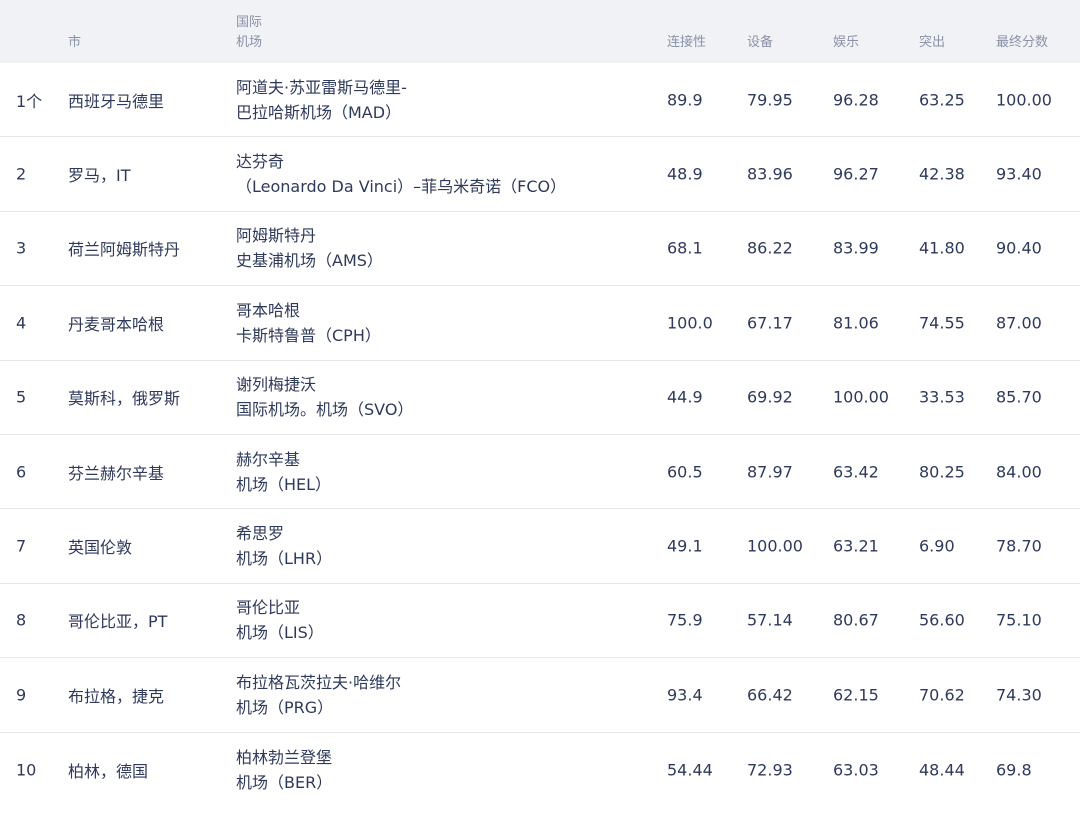 This screenshot has width=1080, height=822. I want to click on outstanding-cell: 70.62, so click(942, 695).